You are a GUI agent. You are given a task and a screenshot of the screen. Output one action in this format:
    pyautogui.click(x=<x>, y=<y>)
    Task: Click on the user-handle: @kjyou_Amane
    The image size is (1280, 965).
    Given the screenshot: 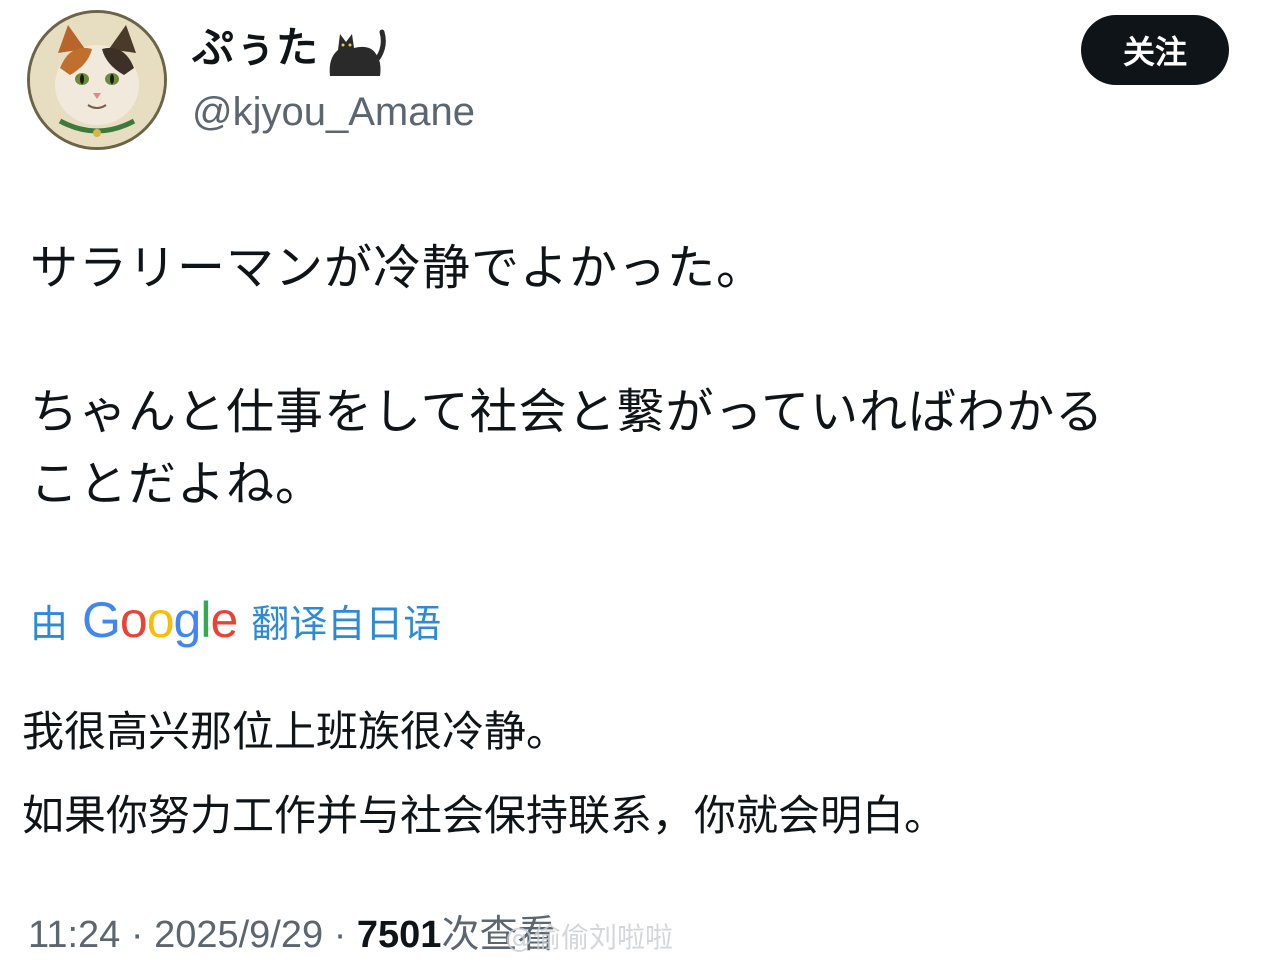 What is the action you would take?
    pyautogui.click(x=333, y=112)
    